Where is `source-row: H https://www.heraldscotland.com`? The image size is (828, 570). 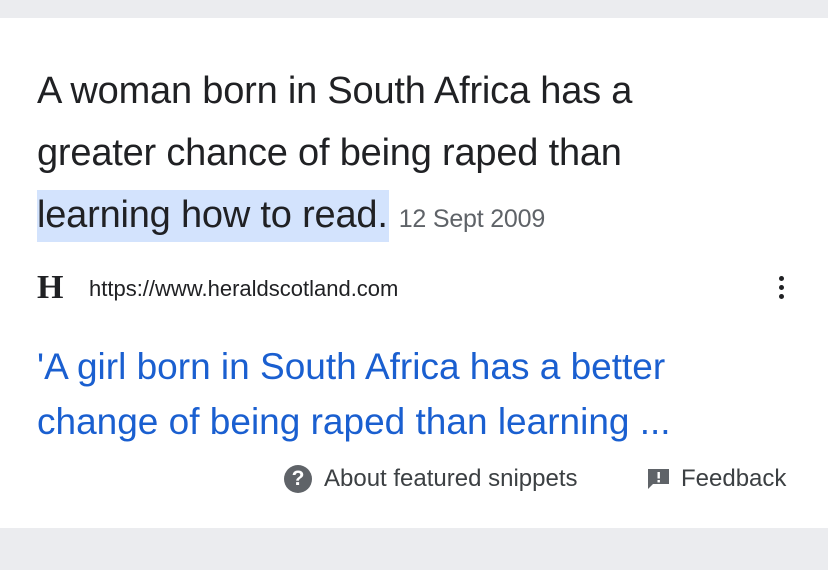 source-row: H https://www.heraldscotland.com is located at coordinates (417, 288).